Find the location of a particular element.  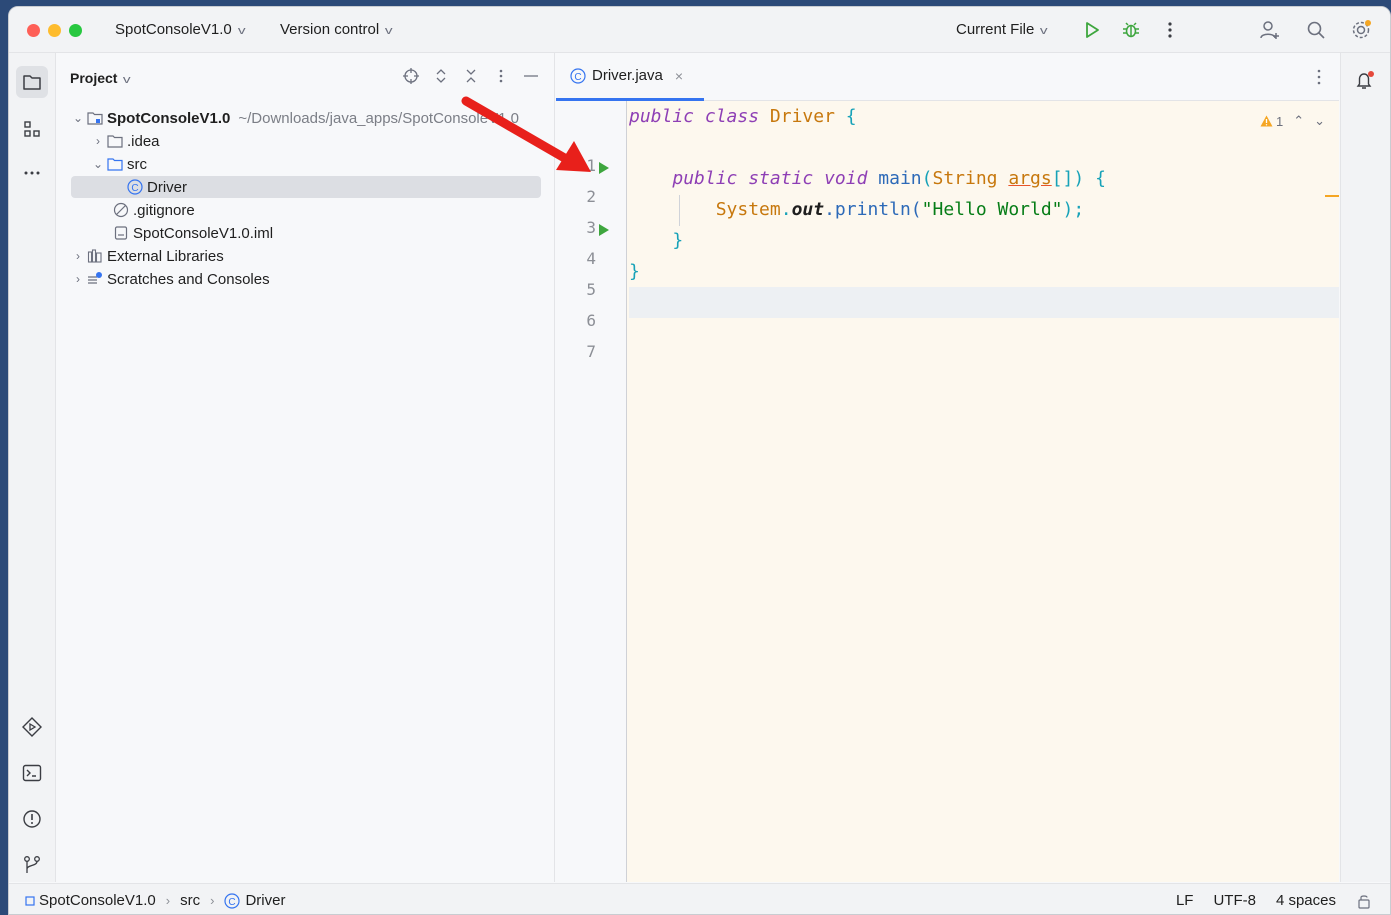

tree-item-driver: C Driver is located at coordinates (306, 187).